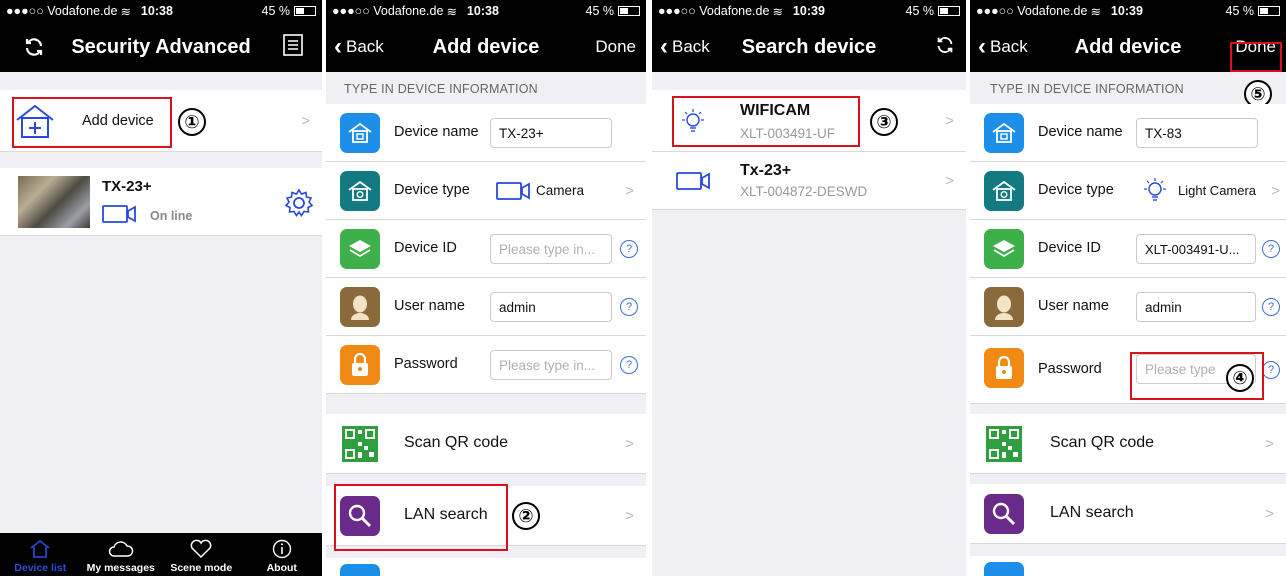  Describe the element at coordinates (1004, 191) in the screenshot. I see `home-camera-icon` at that location.